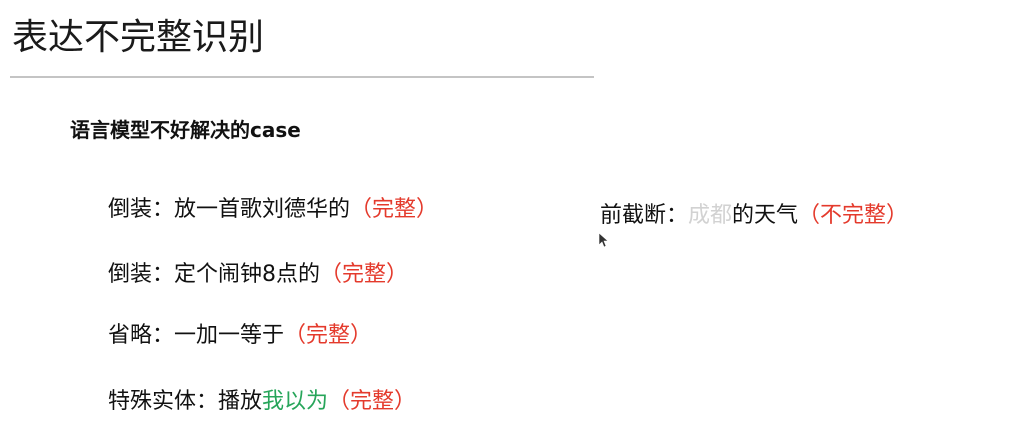 This screenshot has height=442, width=1026. What do you see at coordinates (603, 240) in the screenshot?
I see `mouse-cursor-icon` at bounding box center [603, 240].